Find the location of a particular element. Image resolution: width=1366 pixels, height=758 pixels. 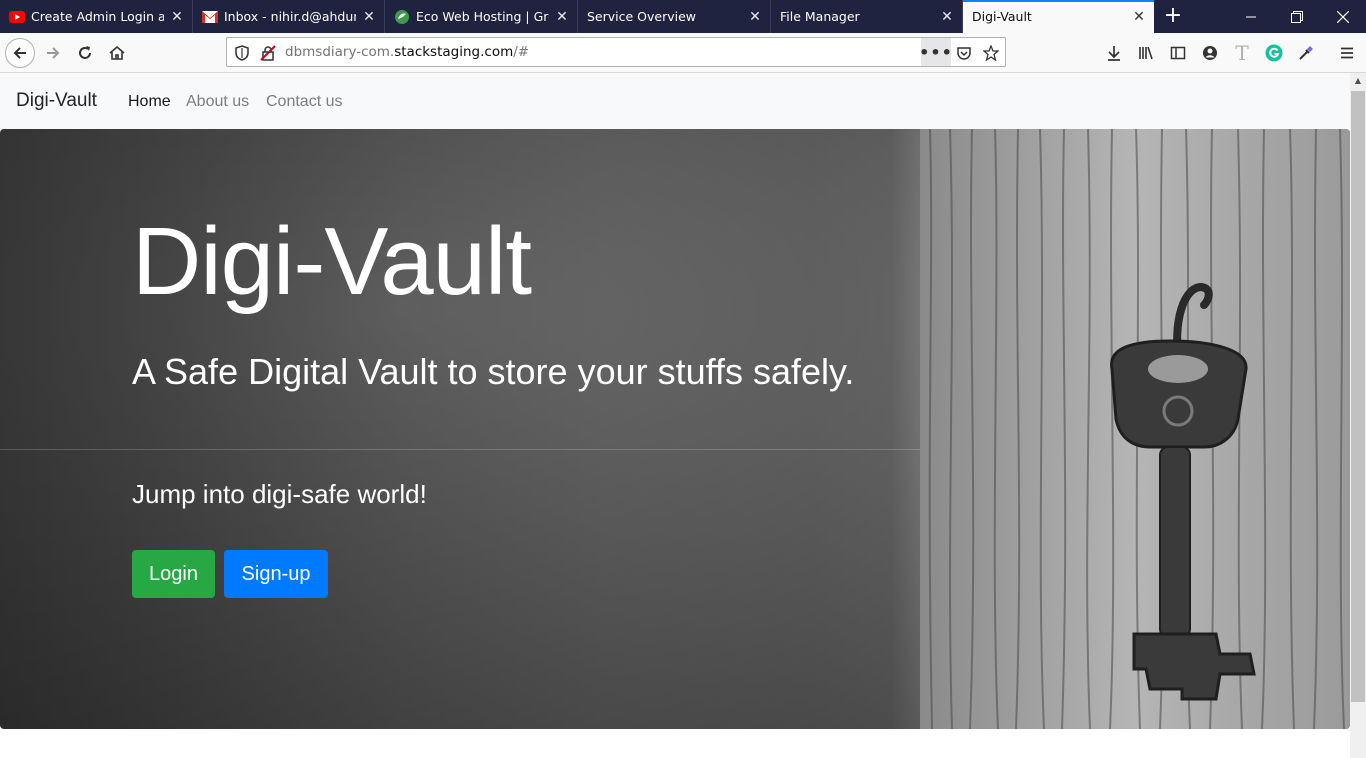

tab-title: File Manager is located at coordinates (820, 16).